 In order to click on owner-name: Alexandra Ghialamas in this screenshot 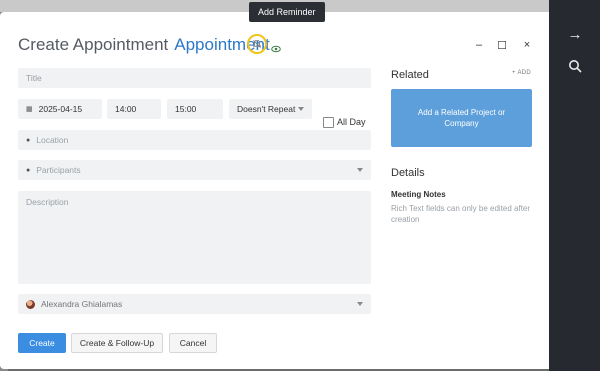, I will do `click(82, 304)`.